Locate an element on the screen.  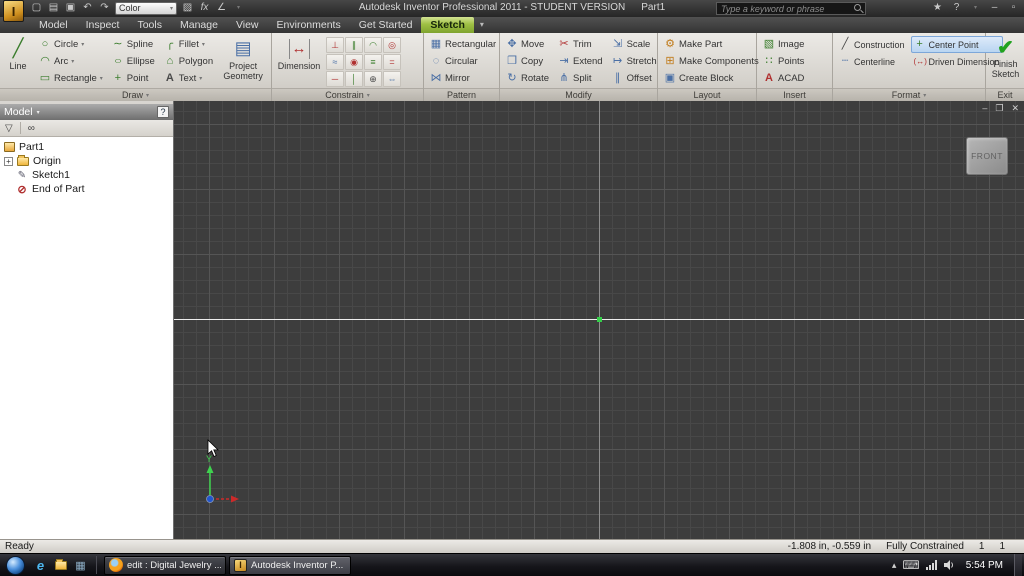
split-button: ⋔ Split is located at coordinates (580, 78).